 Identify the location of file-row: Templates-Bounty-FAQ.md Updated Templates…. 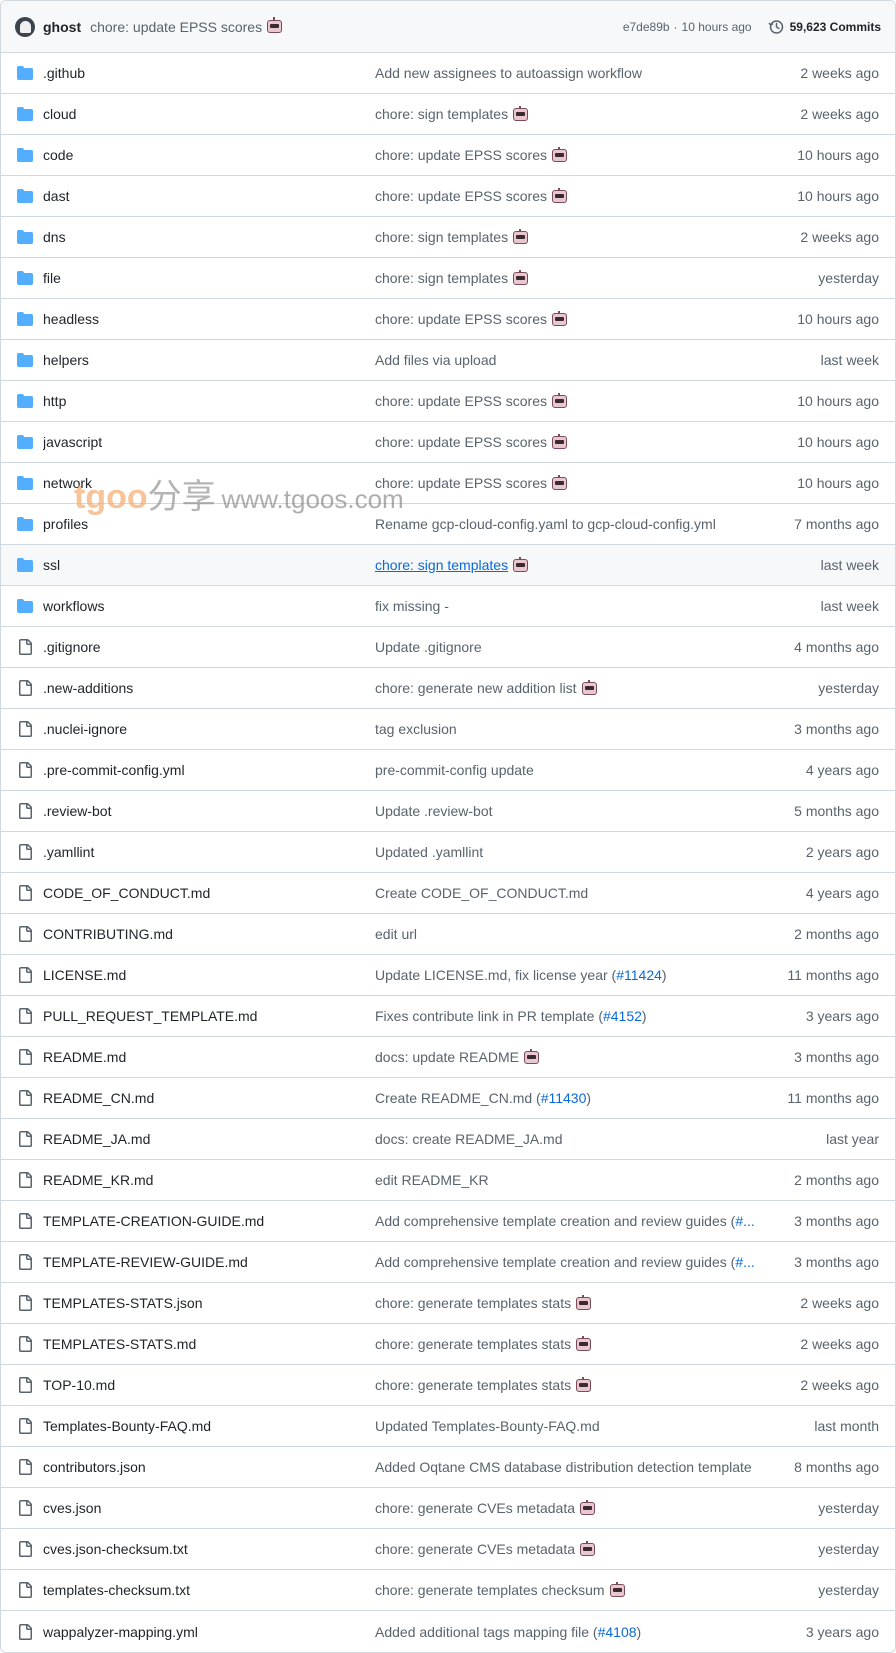
(448, 1426).